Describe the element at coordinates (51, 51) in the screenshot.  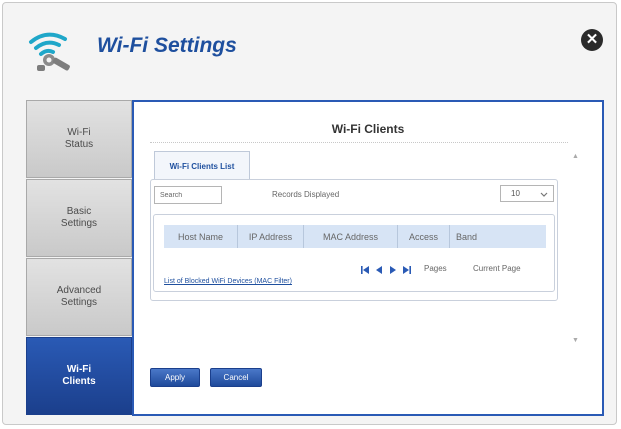
I see `wifi-gear-logo-icon` at that location.